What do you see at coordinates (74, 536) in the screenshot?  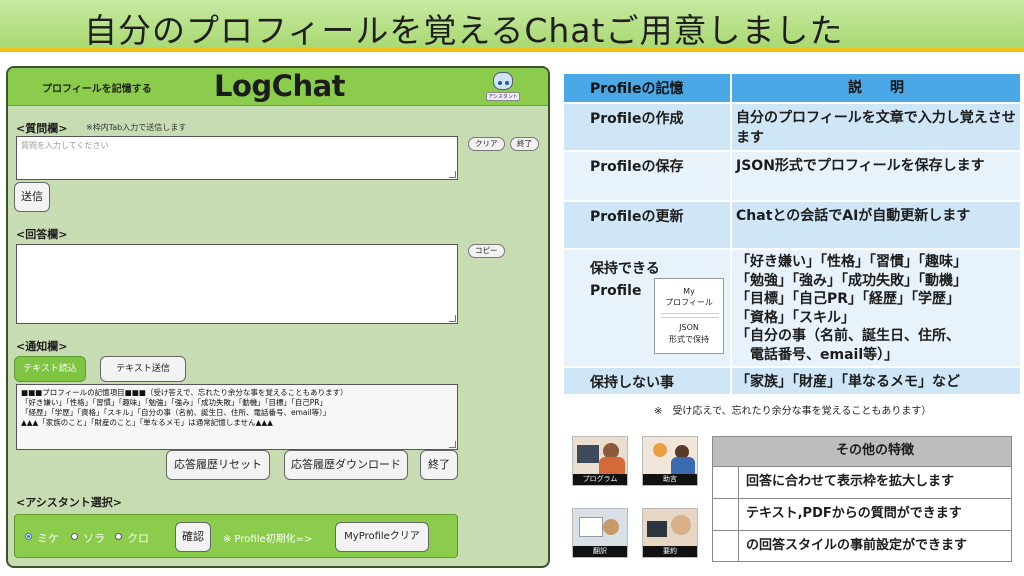 I see `radio-sora` at bounding box center [74, 536].